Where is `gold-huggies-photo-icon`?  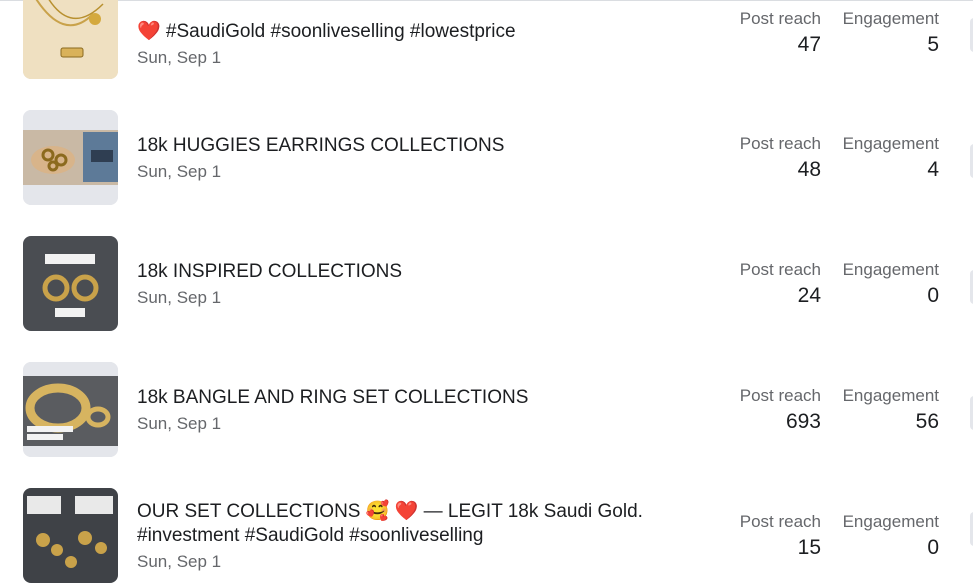
gold-huggies-photo-icon is located at coordinates (70, 157).